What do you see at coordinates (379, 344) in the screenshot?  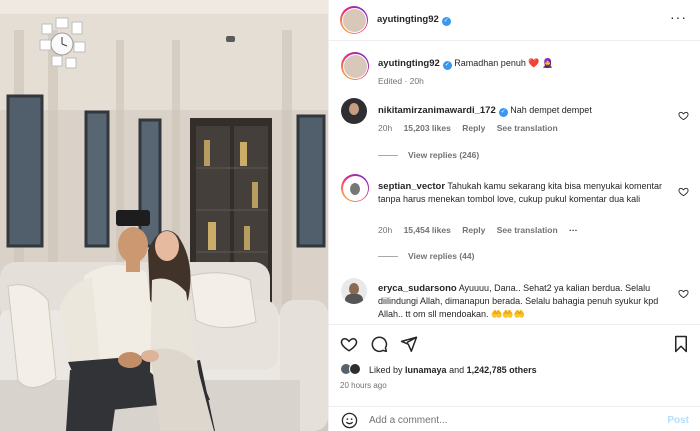 I see `comment-icon` at bounding box center [379, 344].